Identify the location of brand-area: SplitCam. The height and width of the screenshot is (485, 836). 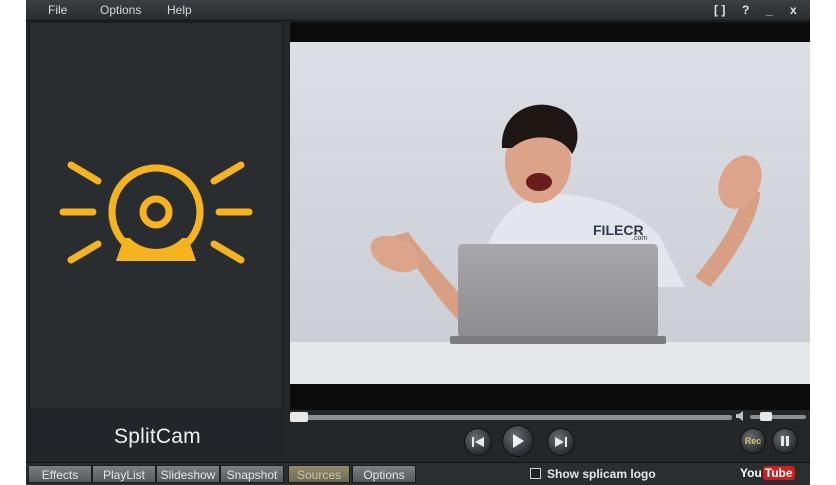
(155, 435).